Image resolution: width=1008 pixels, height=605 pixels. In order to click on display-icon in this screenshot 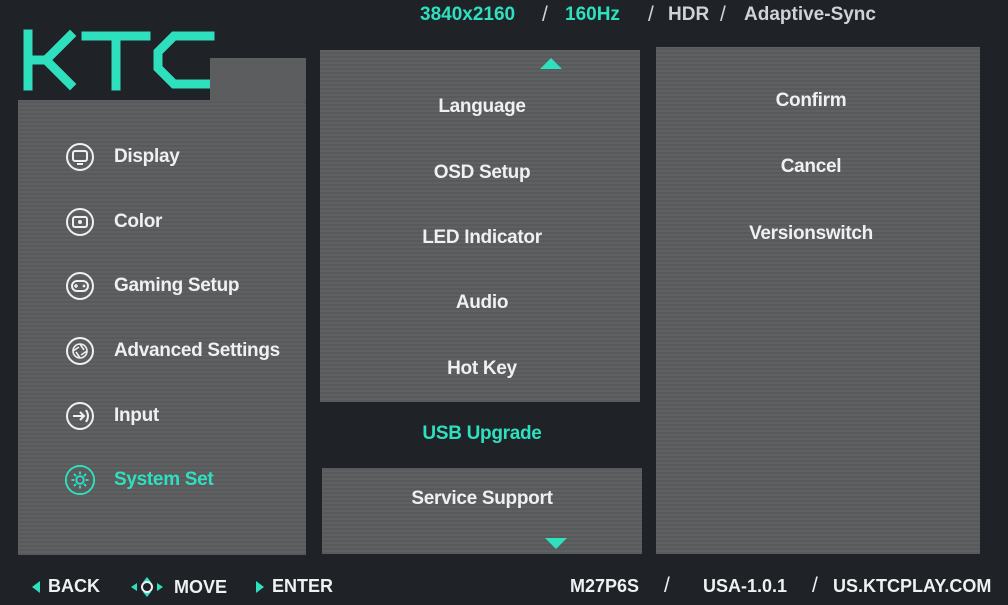, I will do `click(80, 157)`.